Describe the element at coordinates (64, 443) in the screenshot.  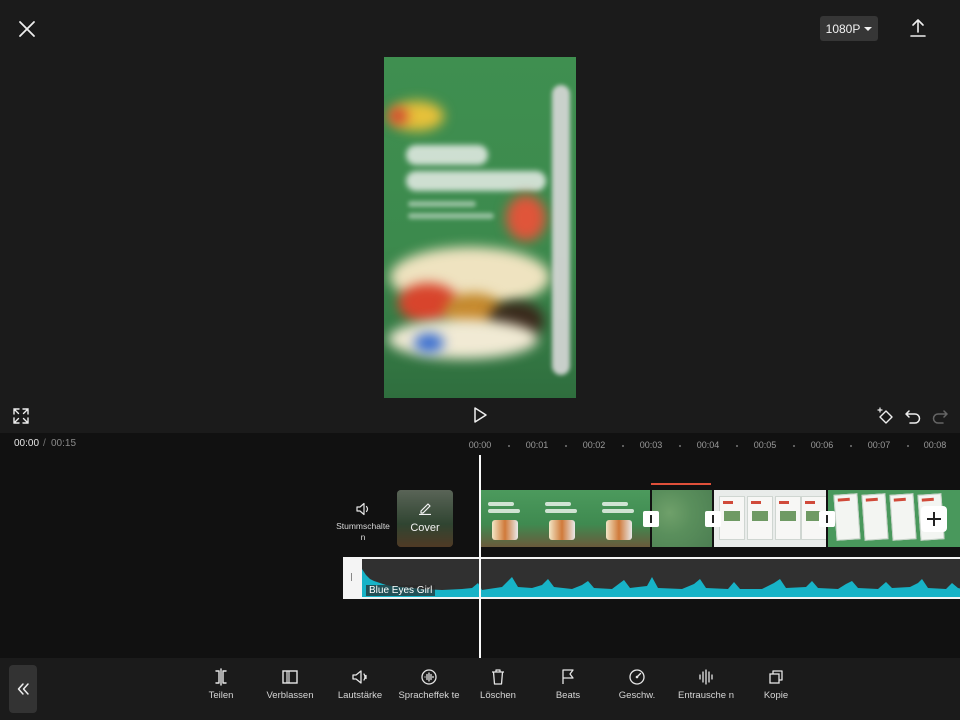
I see `total-time: 00:15` at that location.